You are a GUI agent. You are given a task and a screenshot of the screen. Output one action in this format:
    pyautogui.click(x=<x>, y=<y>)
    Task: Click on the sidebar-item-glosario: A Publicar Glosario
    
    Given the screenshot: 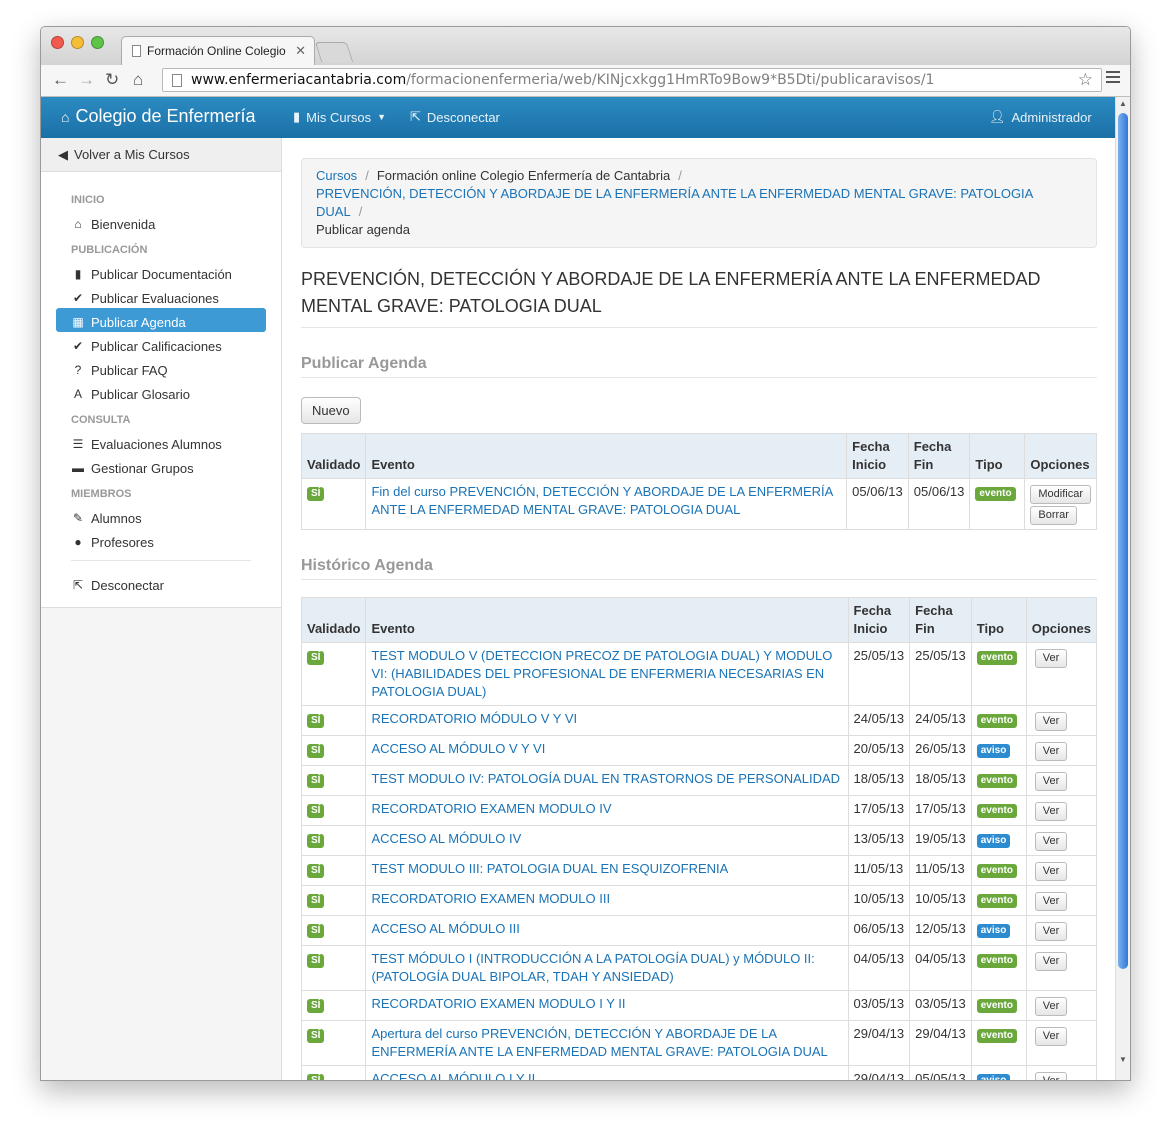 What is the action you would take?
    pyautogui.click(x=161, y=392)
    